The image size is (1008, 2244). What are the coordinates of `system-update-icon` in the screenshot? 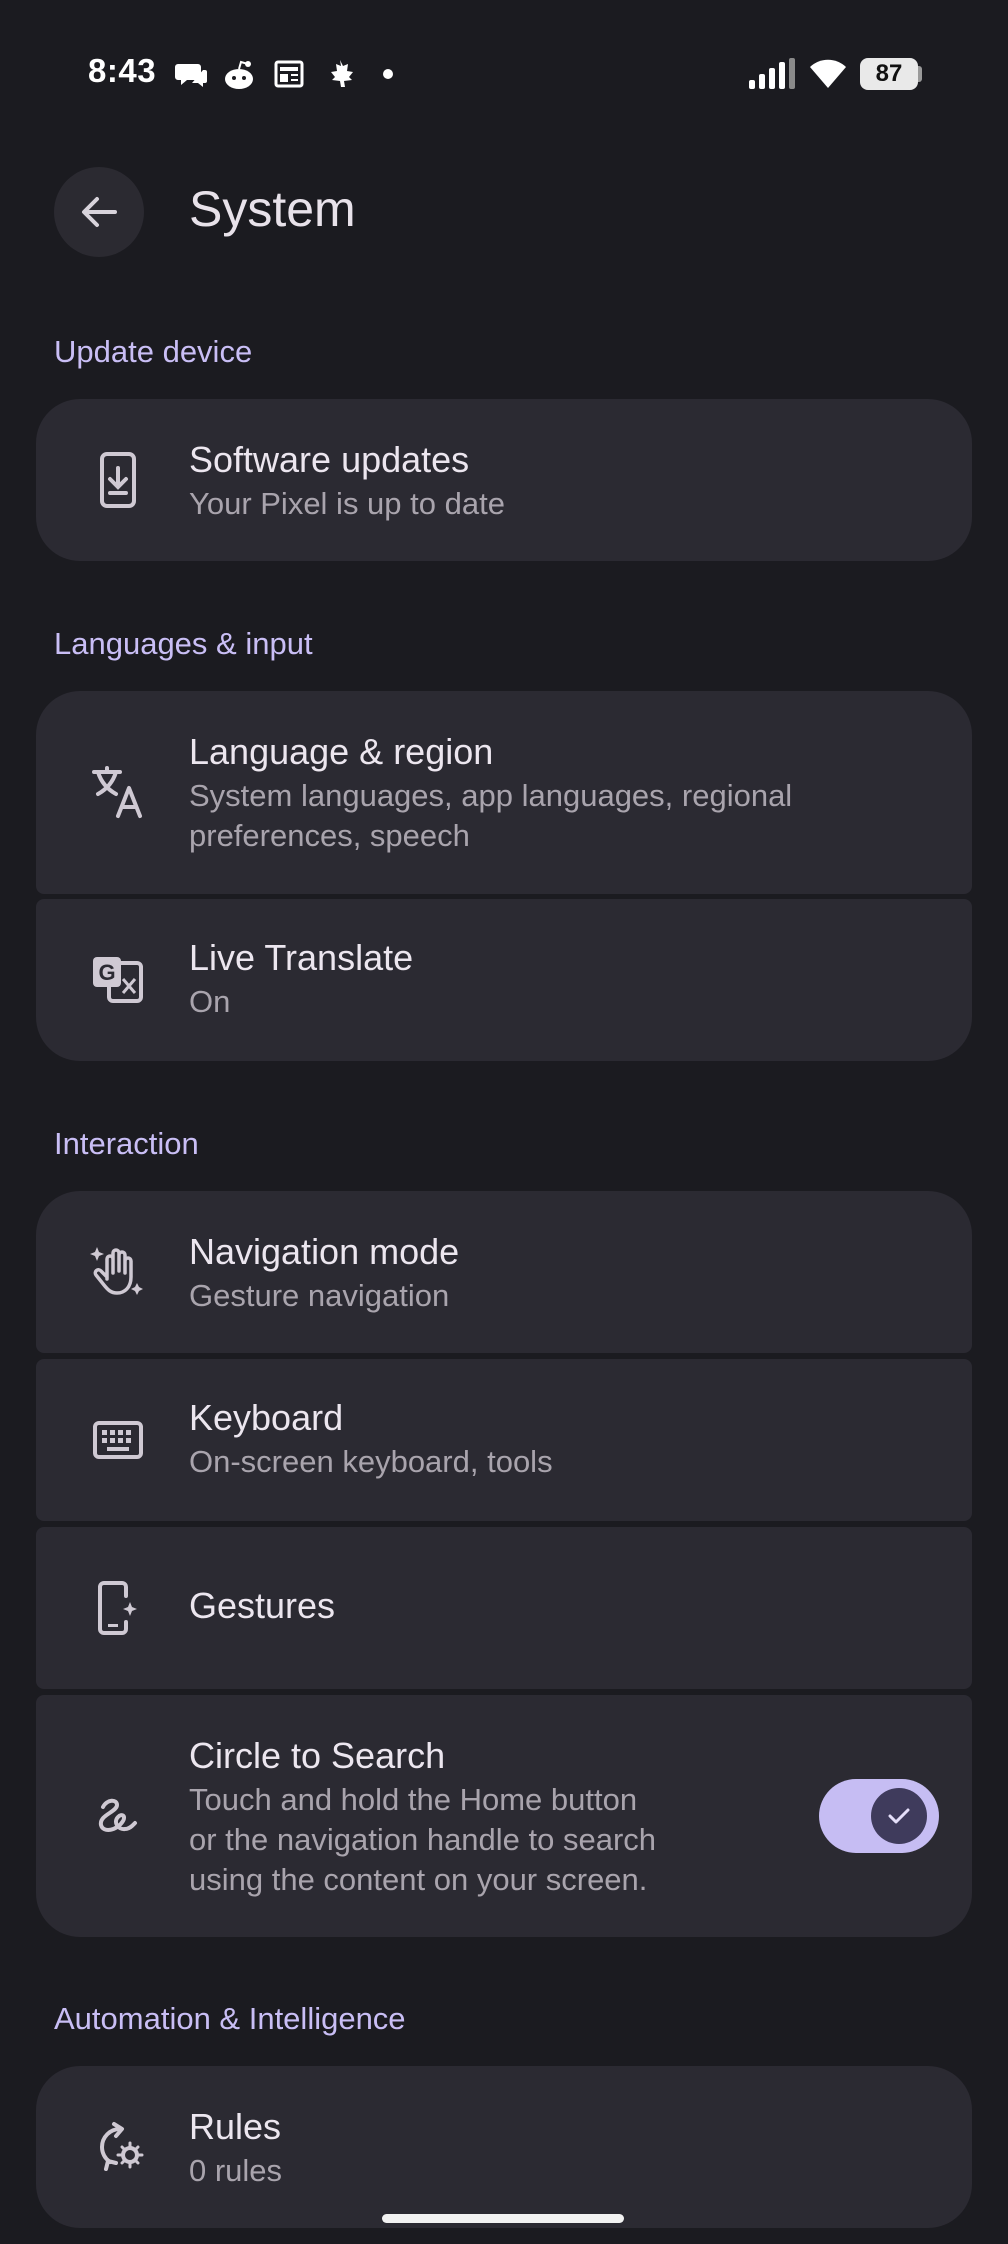 It's located at (118, 480).